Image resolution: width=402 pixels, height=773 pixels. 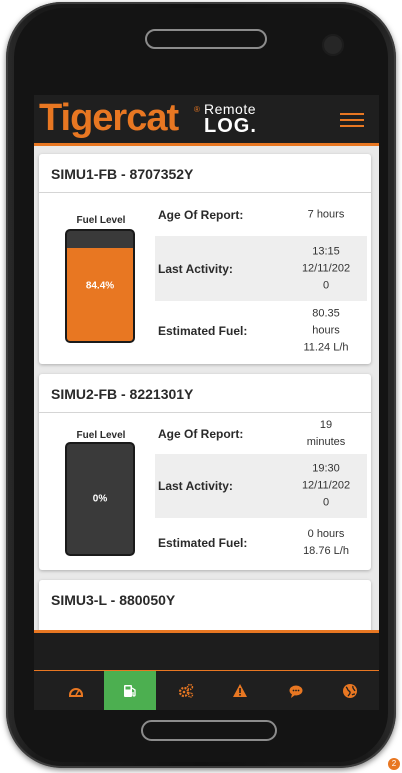 I want to click on info-value: 13:15 12/11/202 0, so click(x=326, y=268).